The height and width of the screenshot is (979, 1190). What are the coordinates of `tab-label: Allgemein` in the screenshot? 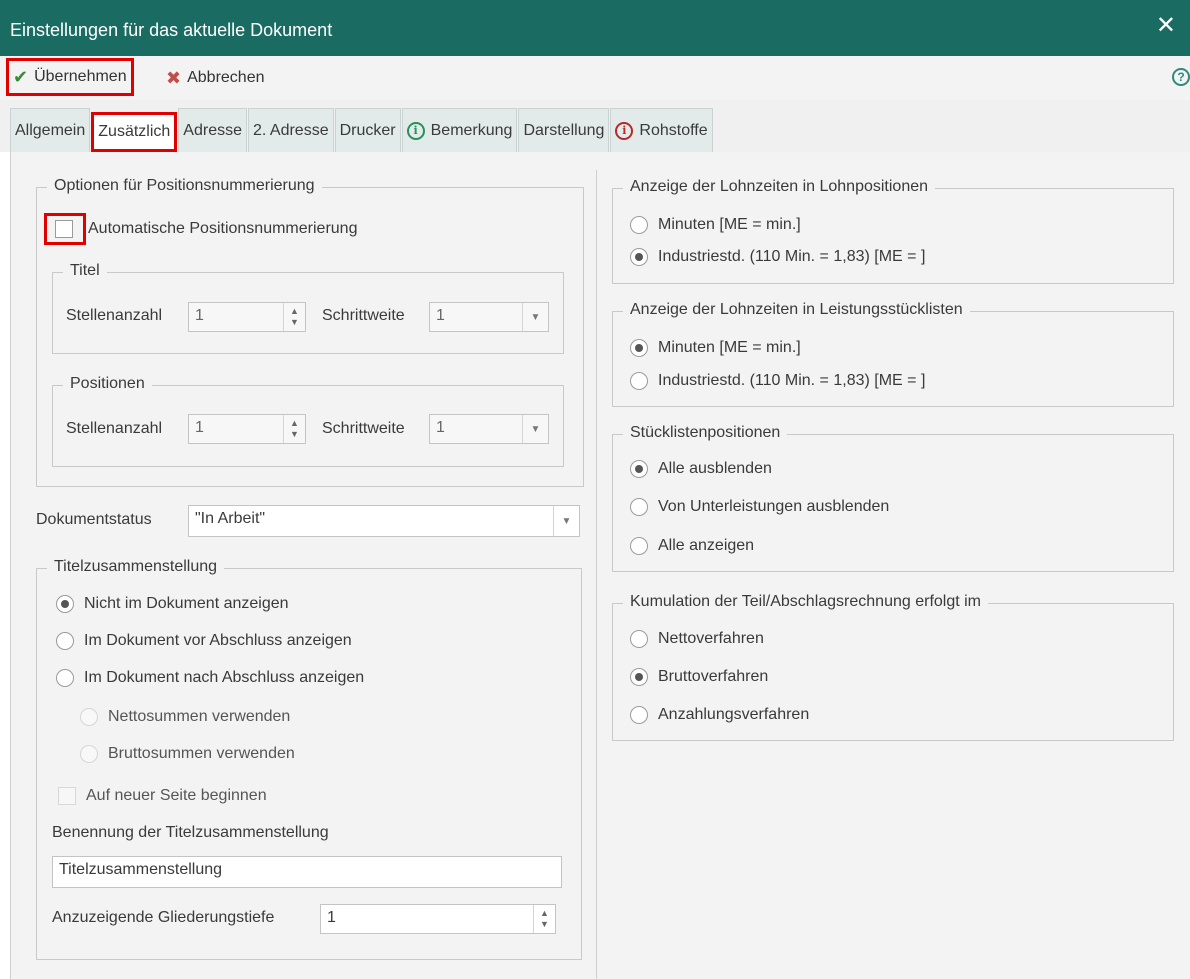 It's located at (50, 130).